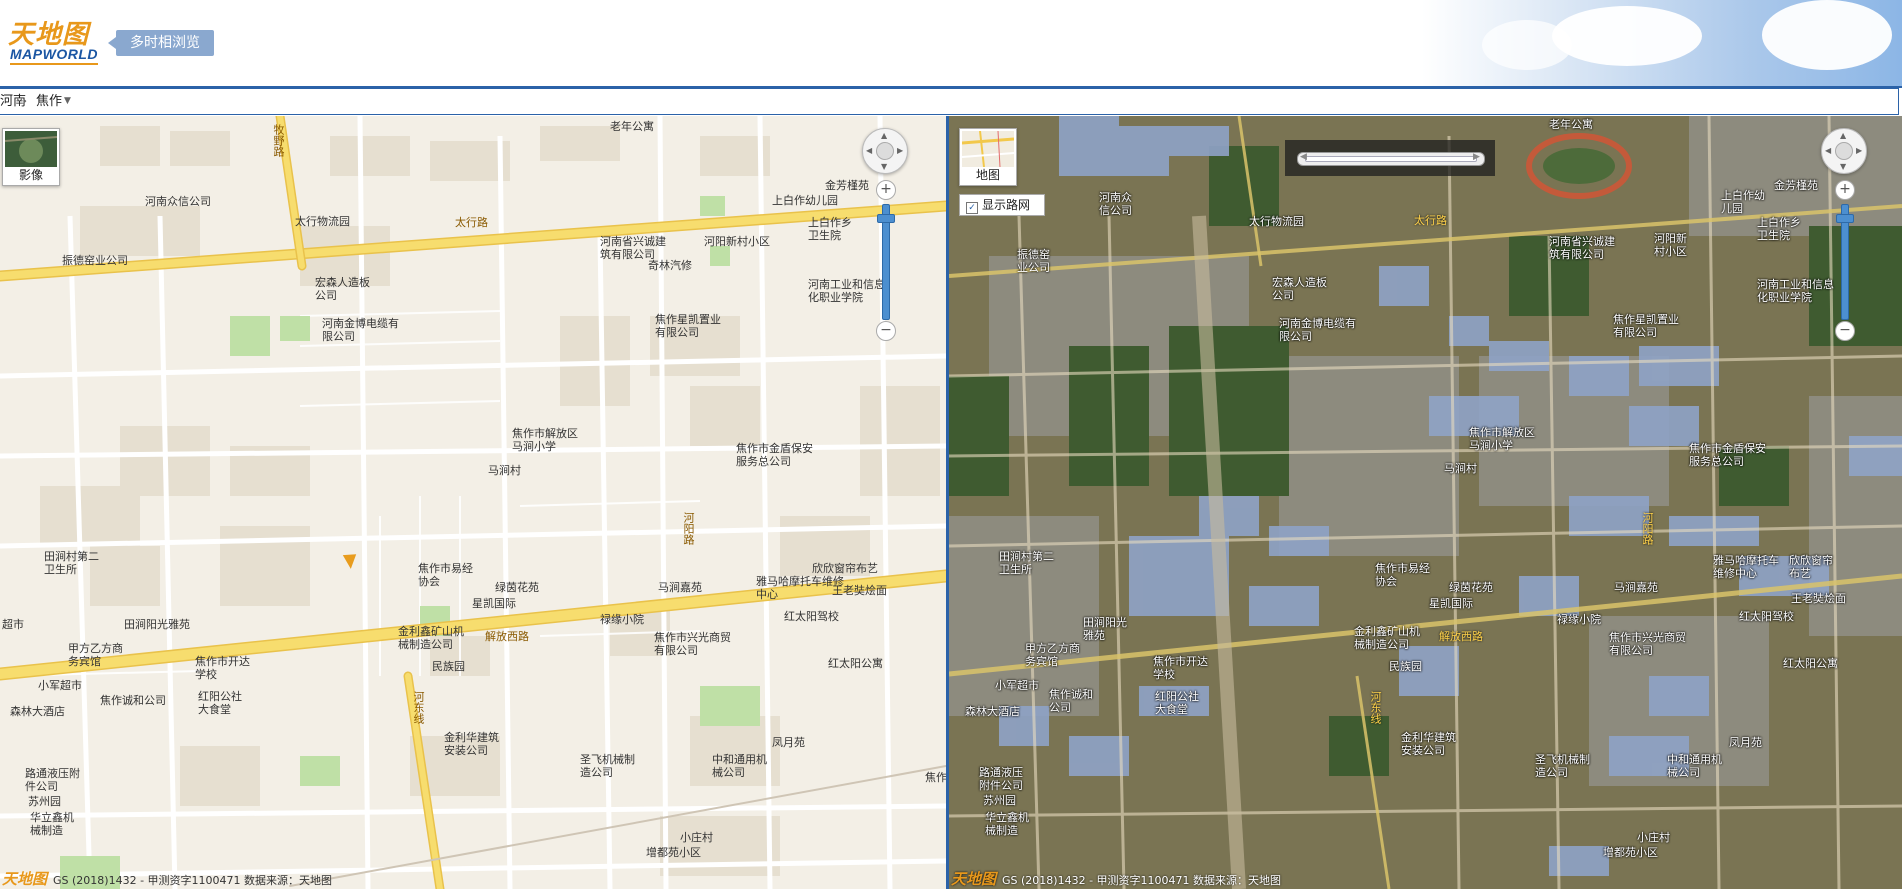 Image resolution: width=1902 pixels, height=889 pixels. I want to click on logo-text-en: MAPWORLD, so click(54, 55).